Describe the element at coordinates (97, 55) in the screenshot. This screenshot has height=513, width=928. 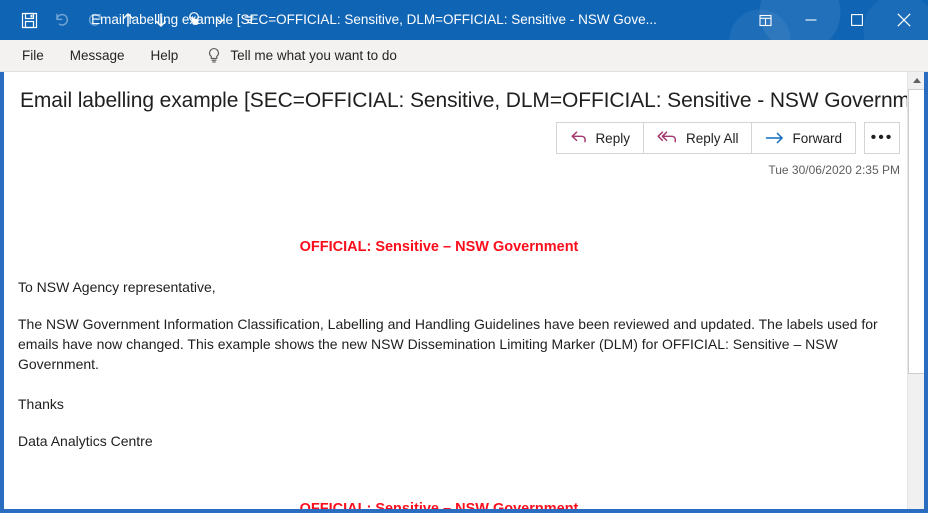
I see `ribbon-tab-message: Message` at that location.